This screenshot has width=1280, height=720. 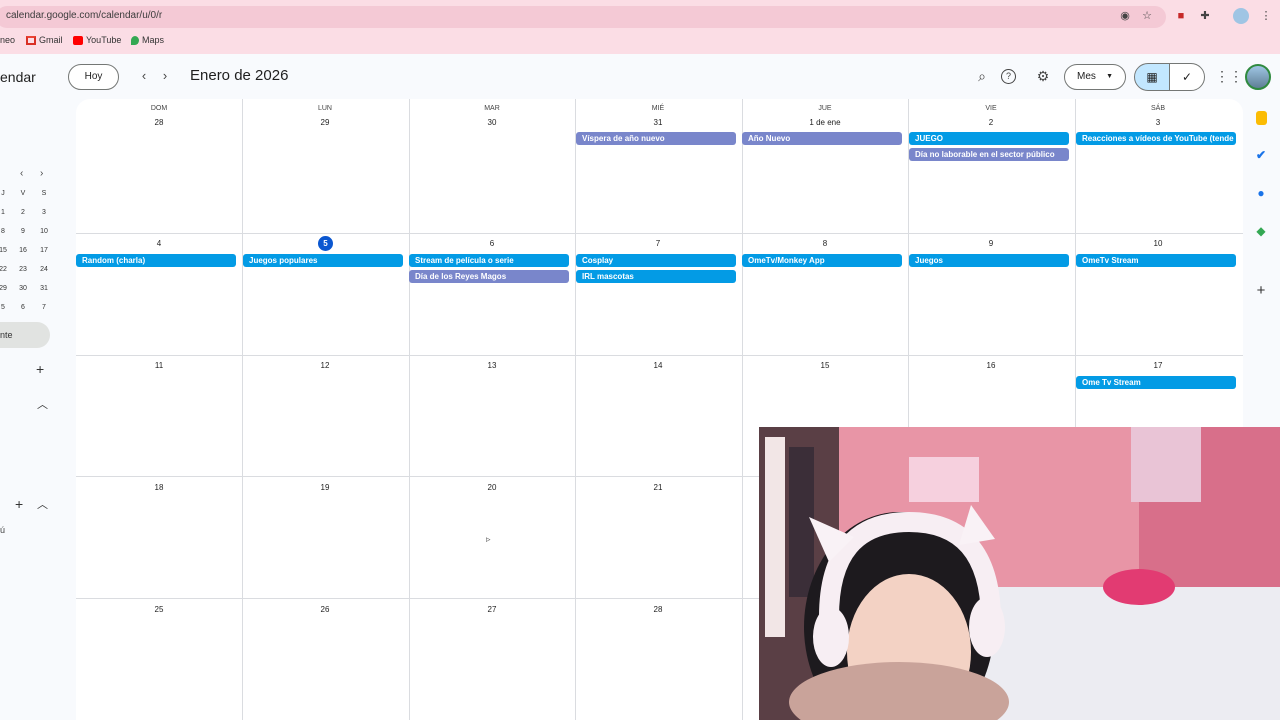 I want to click on day-number: 15, so click(x=825, y=365).